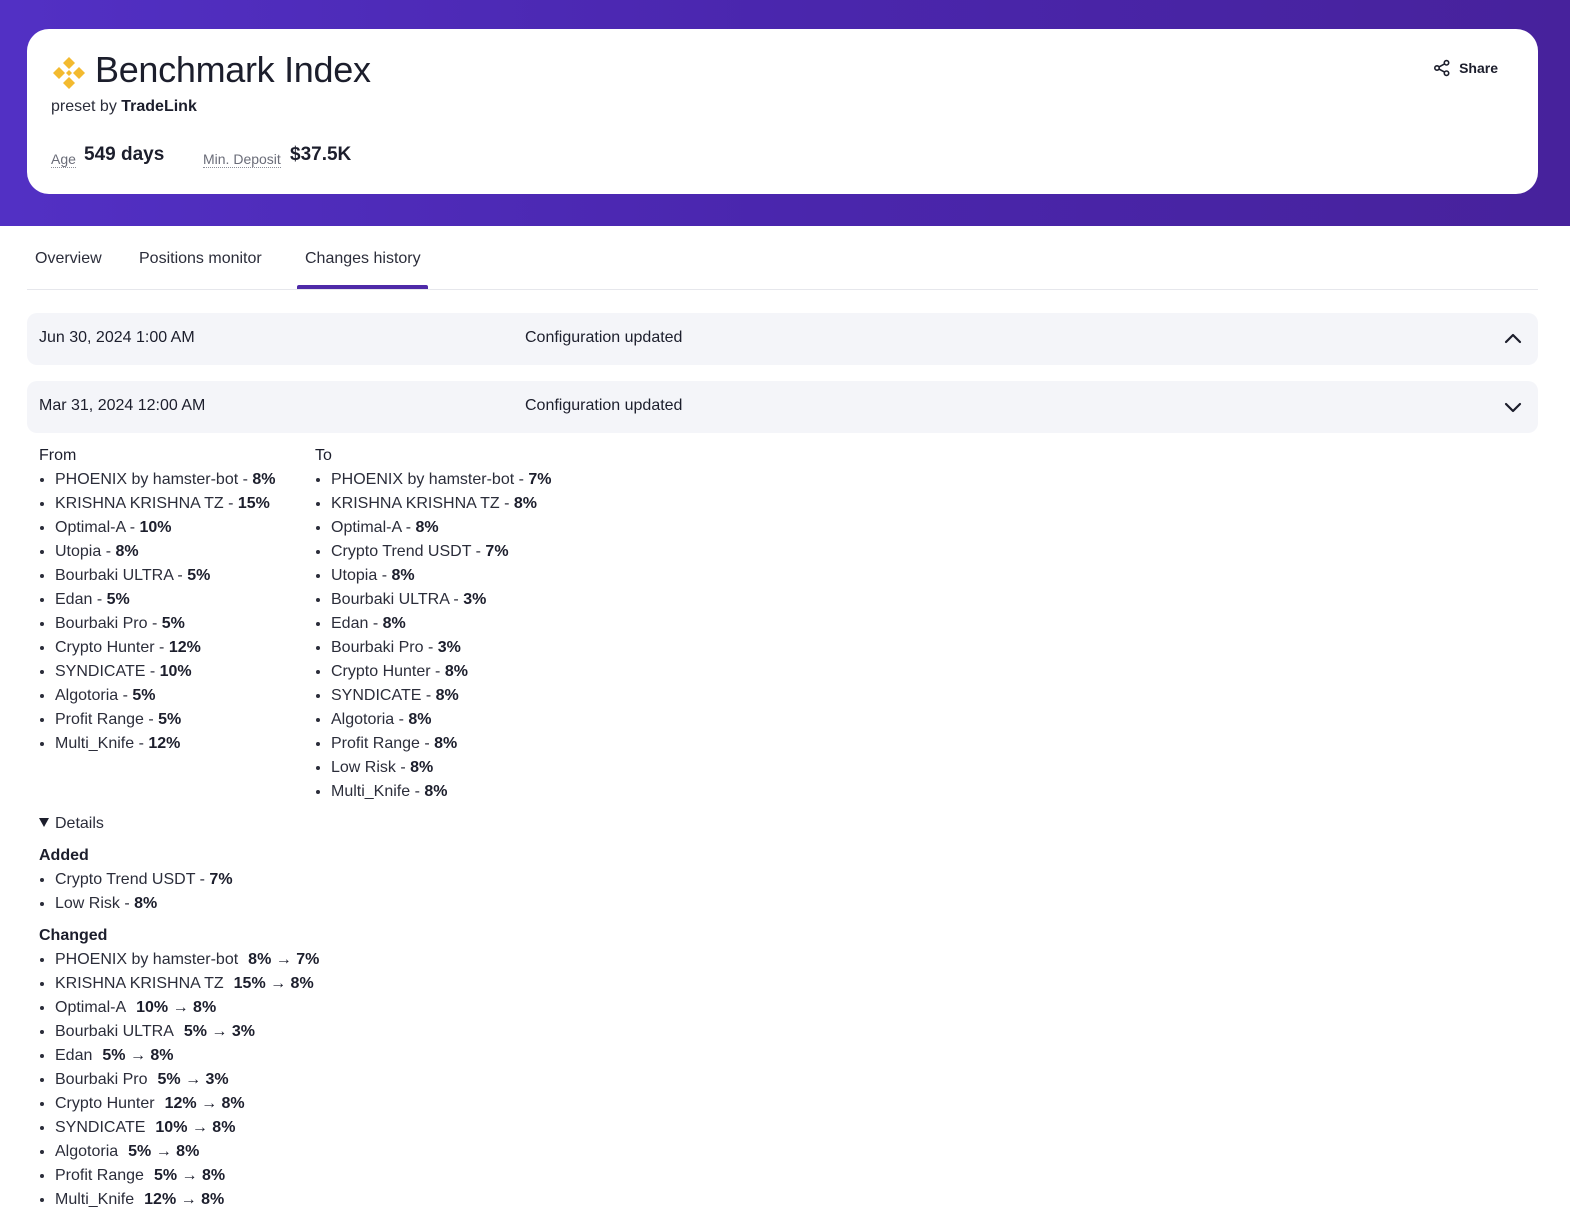 The width and height of the screenshot is (1570, 1231). What do you see at coordinates (321, 154) in the screenshot?
I see `min-deposit-value: $37.5K` at bounding box center [321, 154].